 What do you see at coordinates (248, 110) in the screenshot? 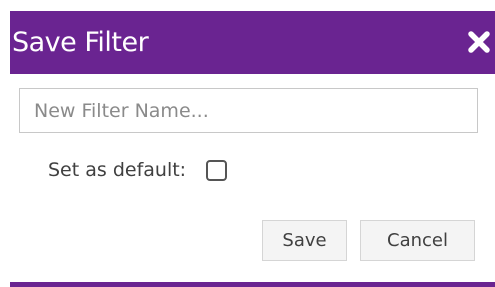
I see `filter-name-input` at bounding box center [248, 110].